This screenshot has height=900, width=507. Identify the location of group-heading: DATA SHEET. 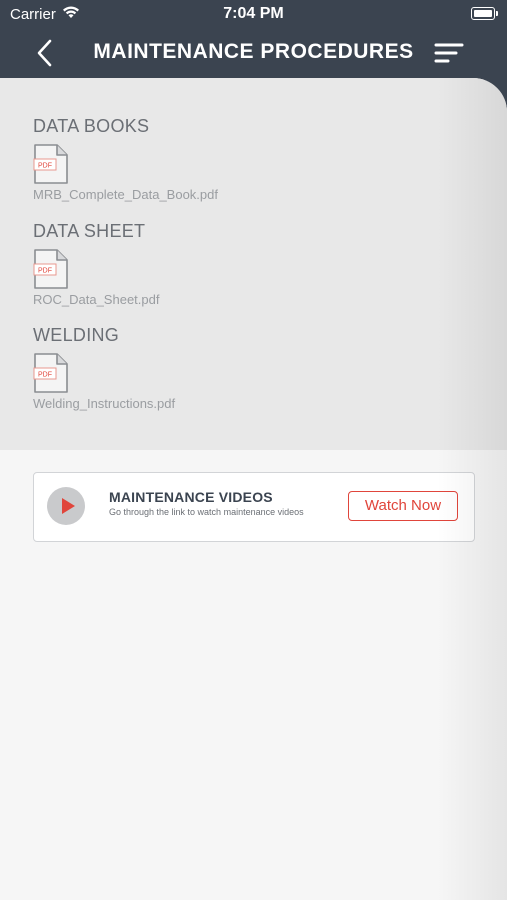
(89, 231).